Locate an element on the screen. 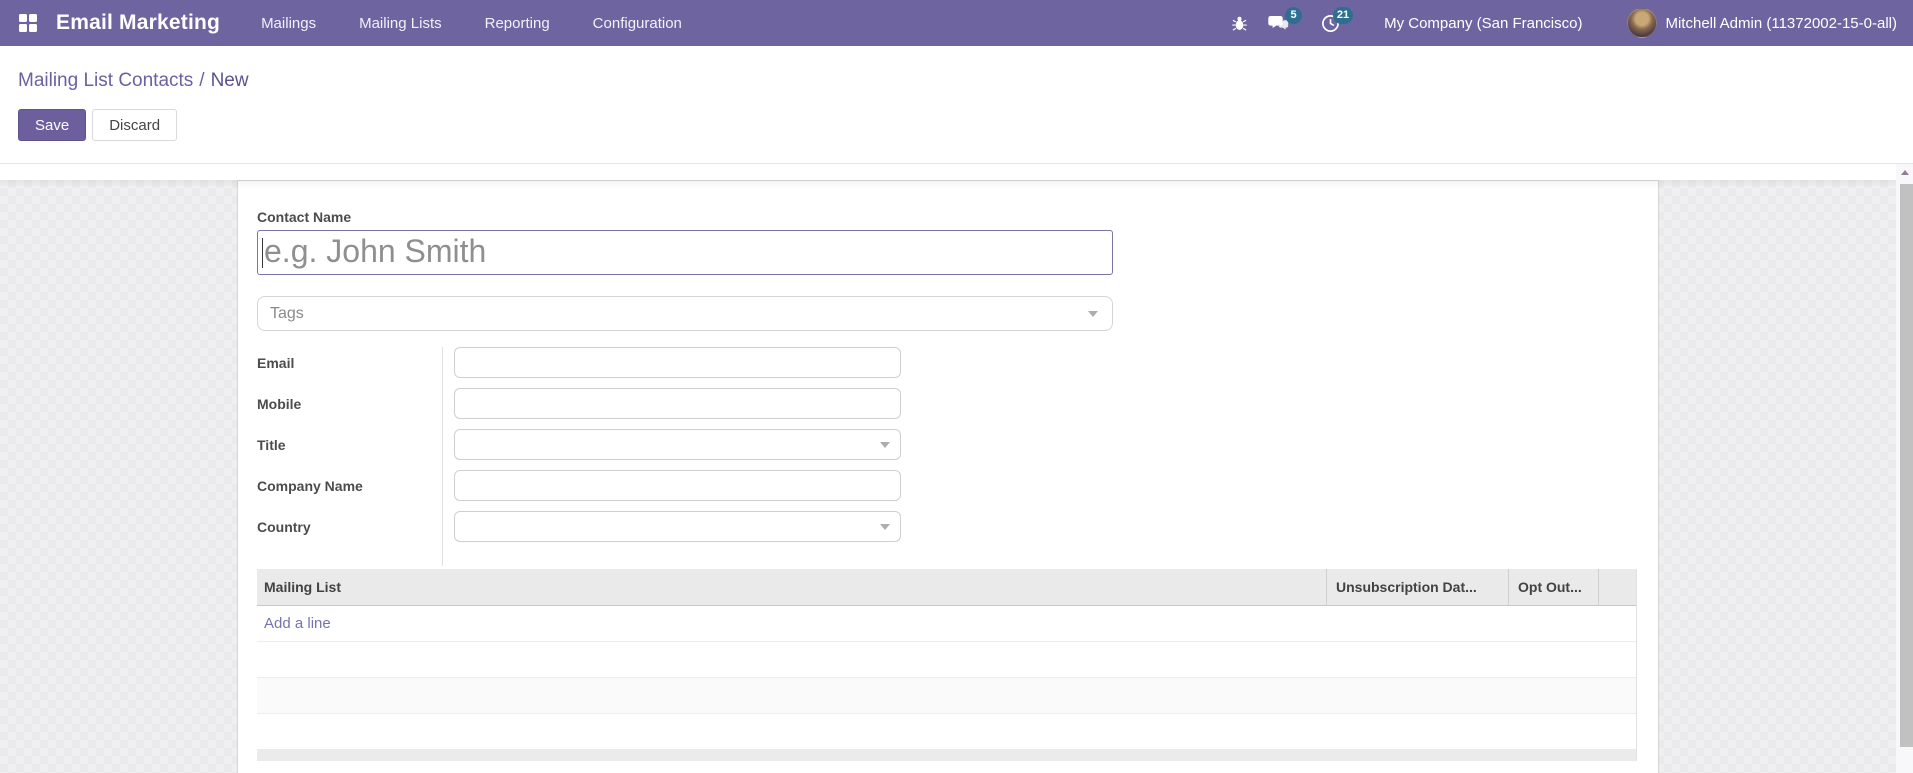 The height and width of the screenshot is (773, 1913). save-button: Save is located at coordinates (52, 125).